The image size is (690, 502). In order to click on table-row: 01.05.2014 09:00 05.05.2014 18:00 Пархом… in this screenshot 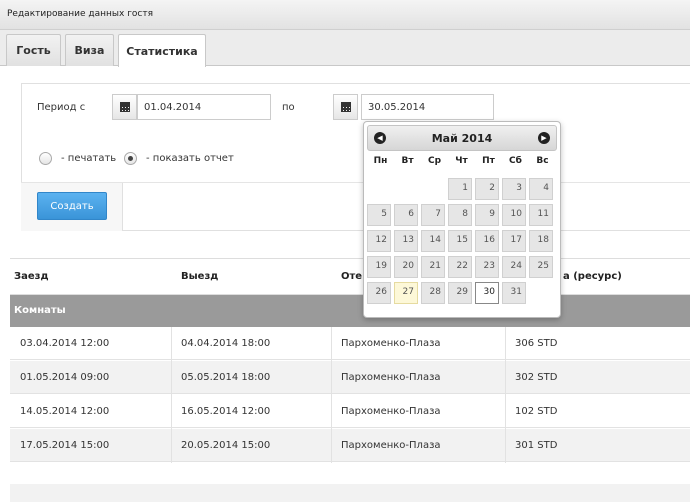, I will do `click(350, 377)`.